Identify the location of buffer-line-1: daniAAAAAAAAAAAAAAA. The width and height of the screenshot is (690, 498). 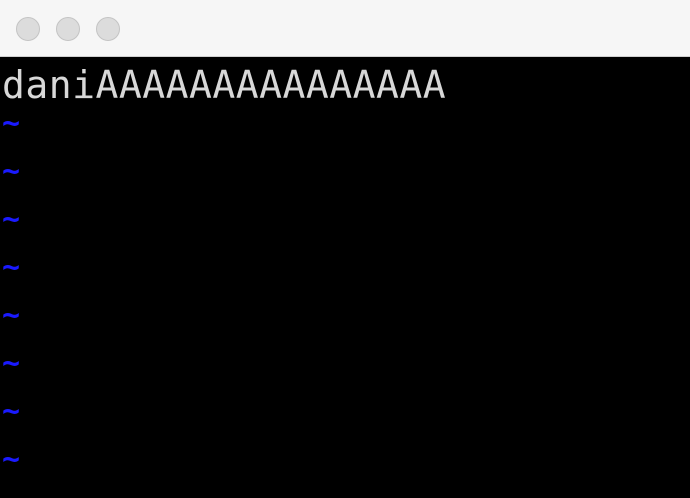
(224, 85).